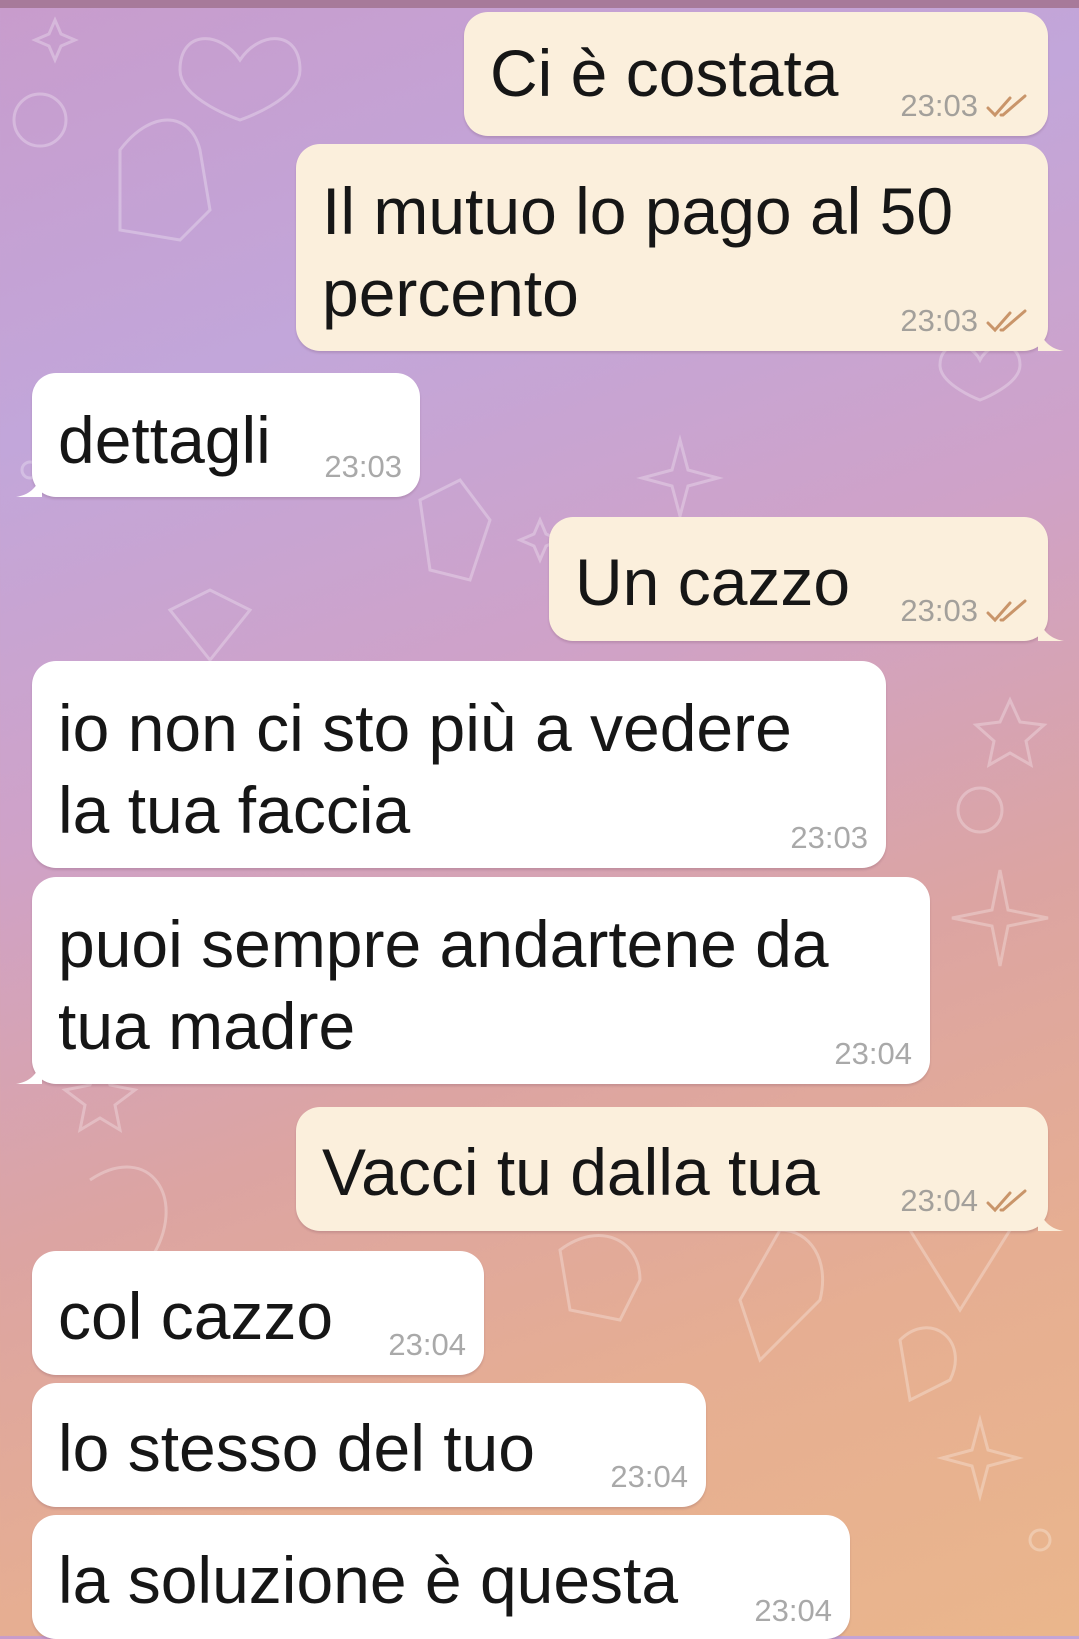  Describe the element at coordinates (450, 293) in the screenshot. I see `message-text-line-2: percento` at that location.